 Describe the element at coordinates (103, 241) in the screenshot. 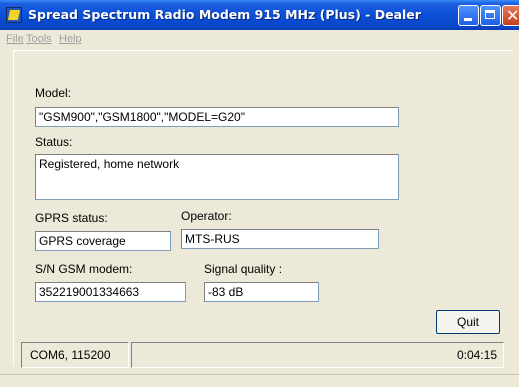

I see `gprs-status-field: GPRS coverage` at that location.